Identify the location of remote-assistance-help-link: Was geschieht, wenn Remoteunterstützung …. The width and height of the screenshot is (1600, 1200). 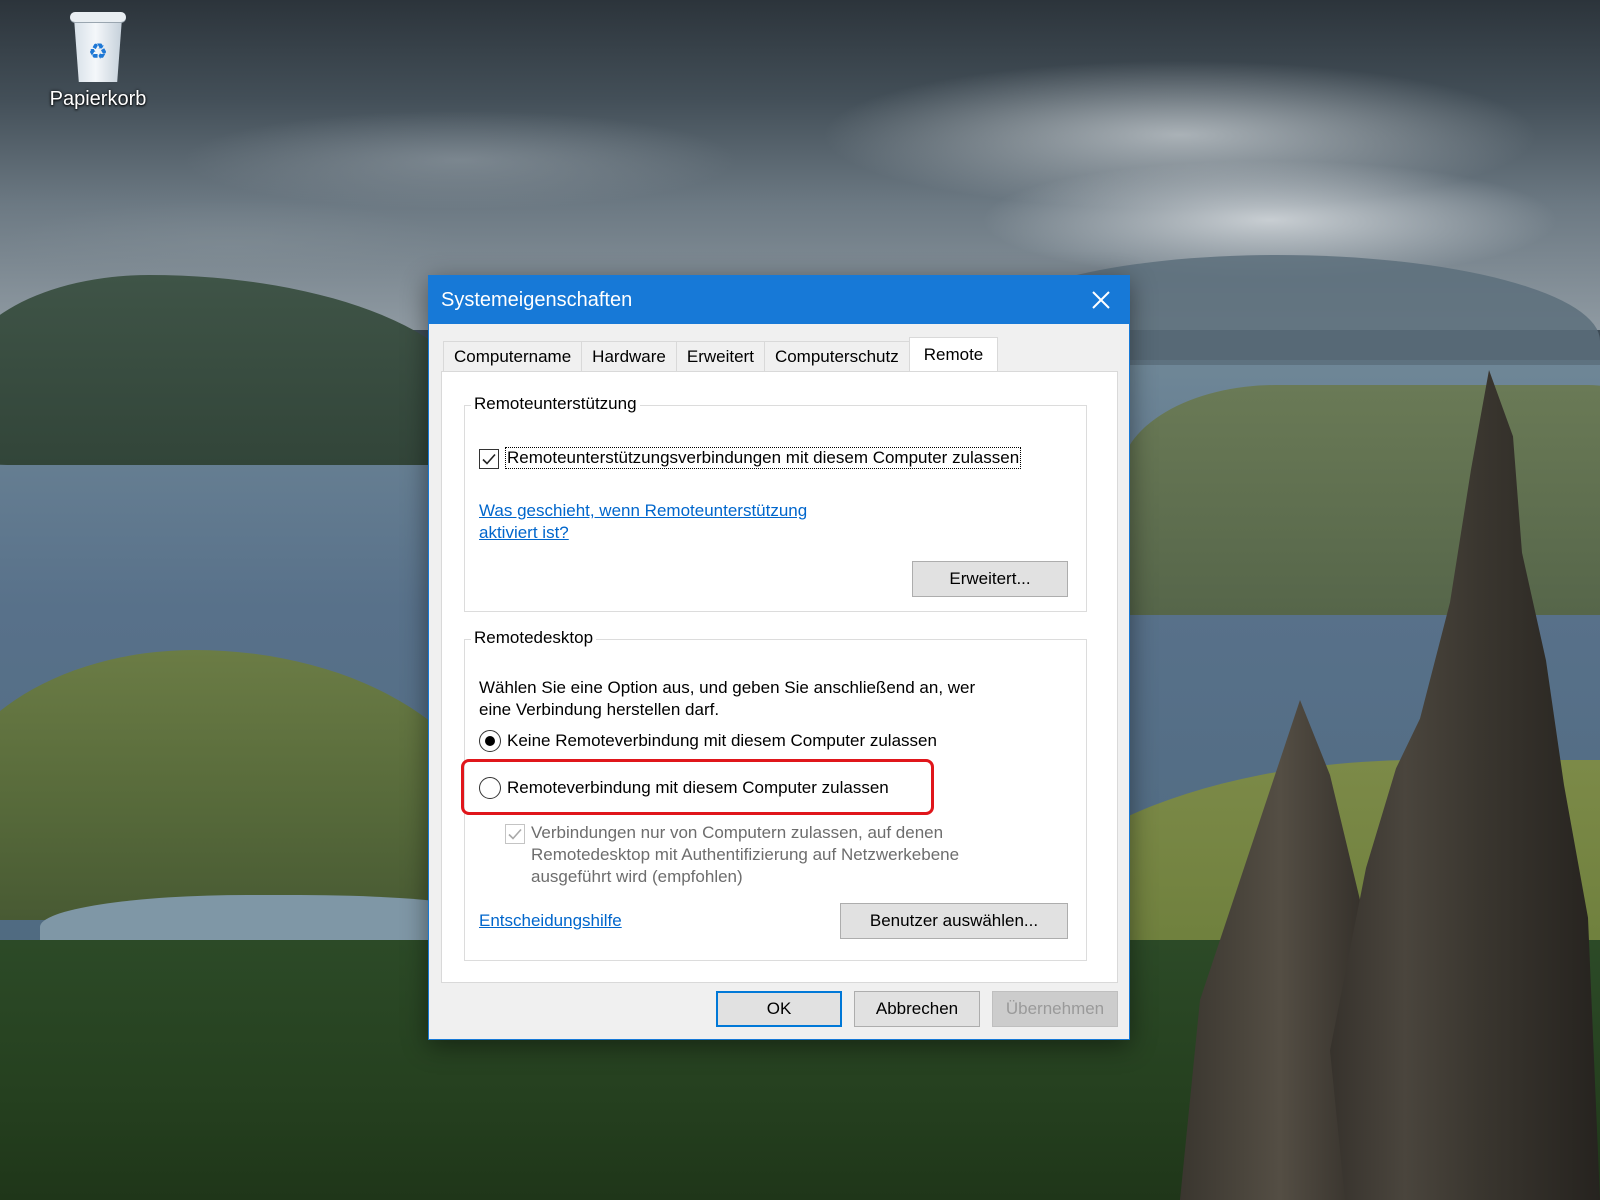
(643, 522).